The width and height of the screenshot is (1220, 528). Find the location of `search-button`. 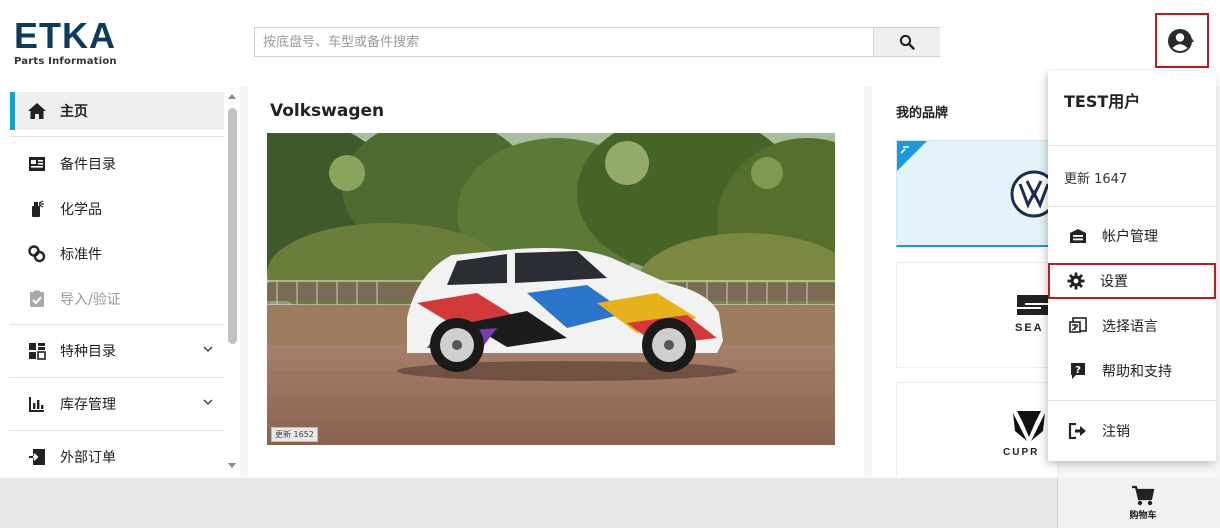

search-button is located at coordinates (906, 42).